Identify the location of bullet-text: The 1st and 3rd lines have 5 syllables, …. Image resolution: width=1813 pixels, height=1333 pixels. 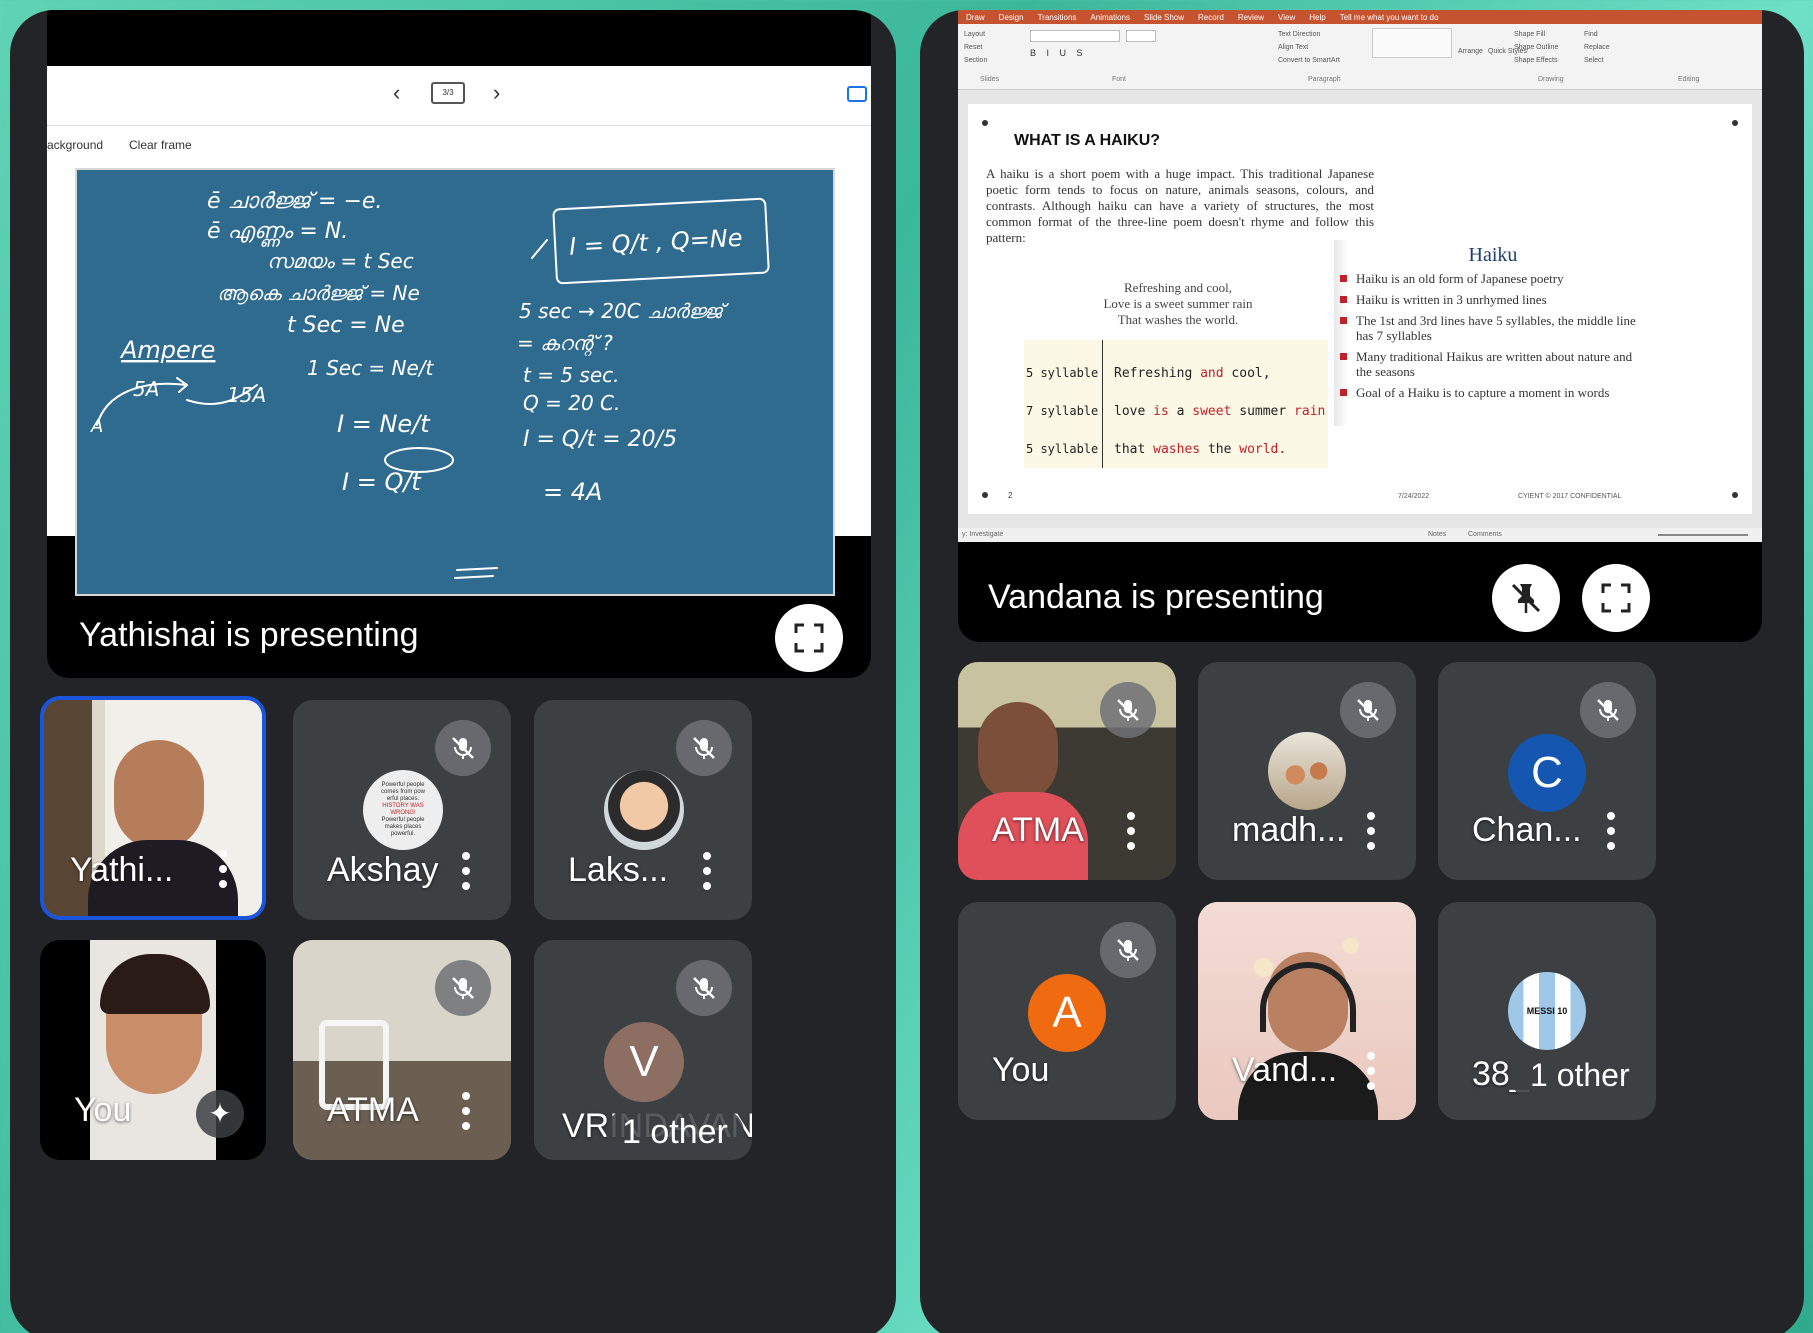
(1496, 328).